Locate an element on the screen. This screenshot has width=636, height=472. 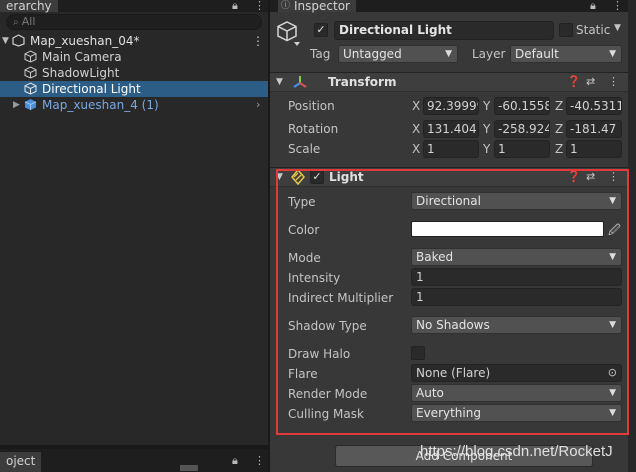
hierarchy-tabbar: erarchy 🔒︎ ⋮ is located at coordinates (134, 6).